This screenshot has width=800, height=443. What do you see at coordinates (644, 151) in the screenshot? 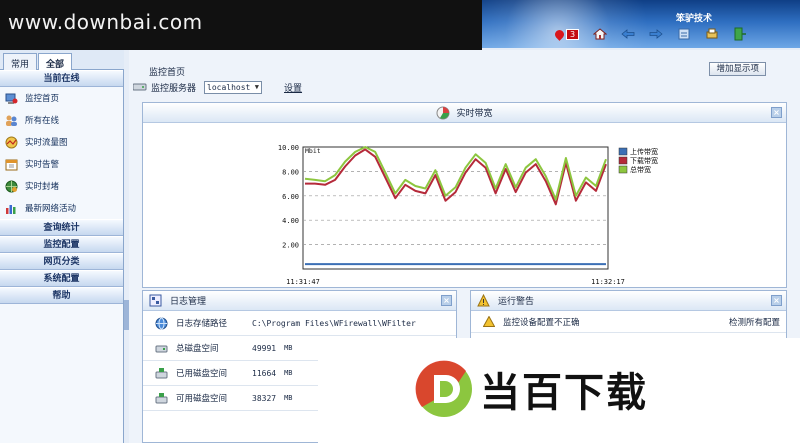
I see `legend-label: 上传带宽` at bounding box center [644, 151].